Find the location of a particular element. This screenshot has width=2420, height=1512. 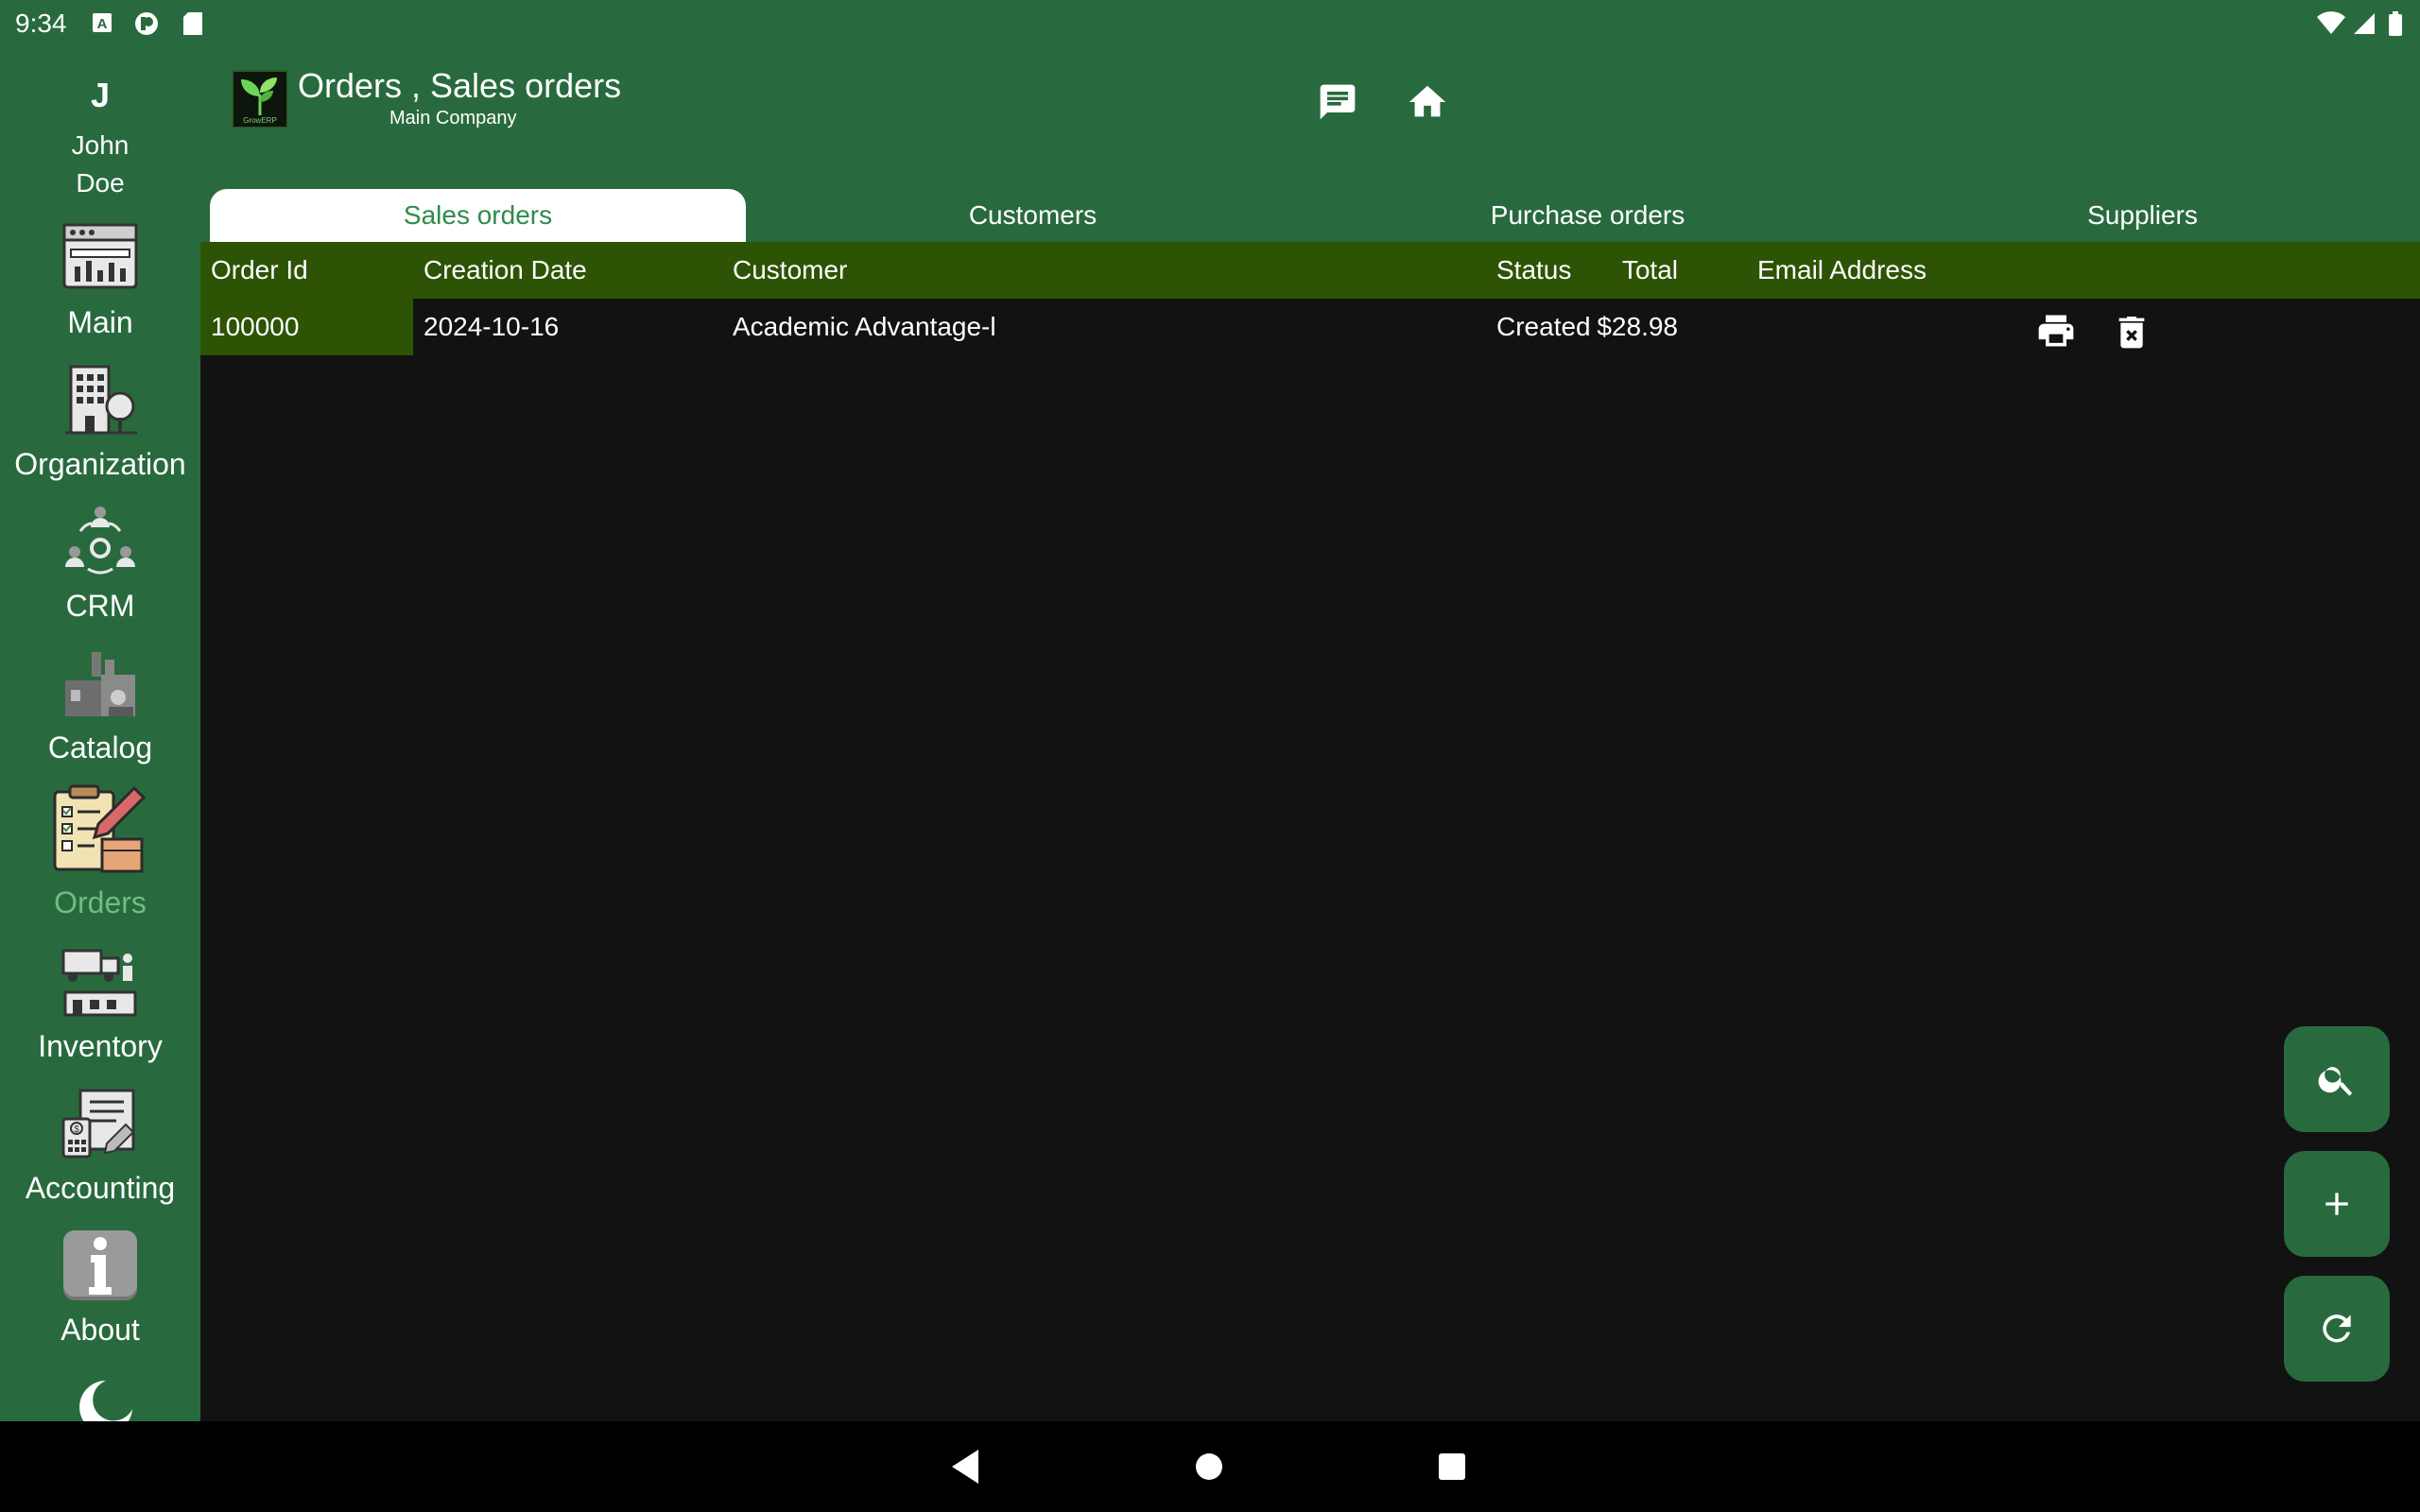

nav-label-orders: Orders is located at coordinates (100, 902).